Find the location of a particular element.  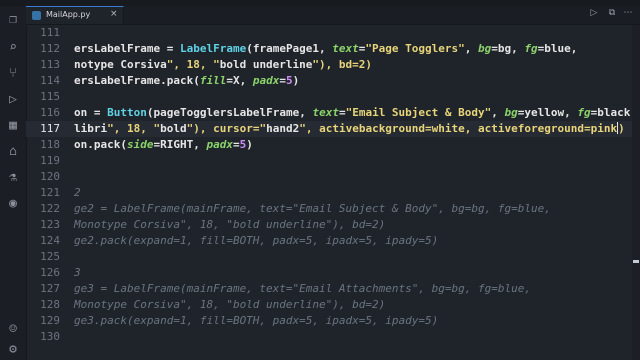

line-number: 115 is located at coordinates (50, 96).